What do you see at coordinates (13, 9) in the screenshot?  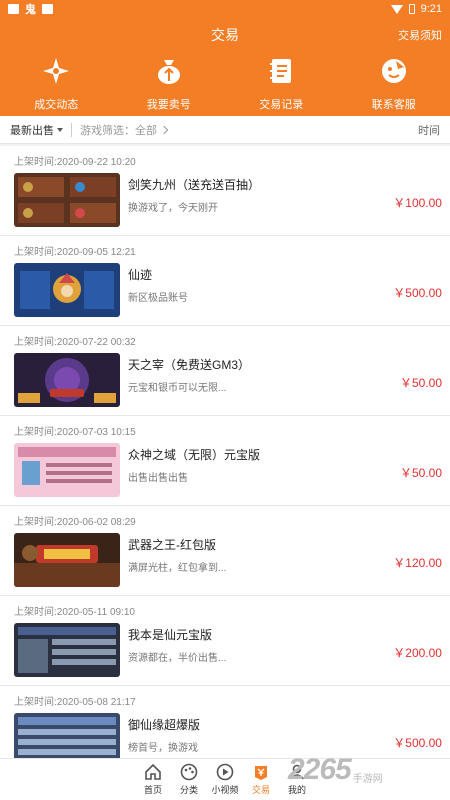 I see `image-icon` at bounding box center [13, 9].